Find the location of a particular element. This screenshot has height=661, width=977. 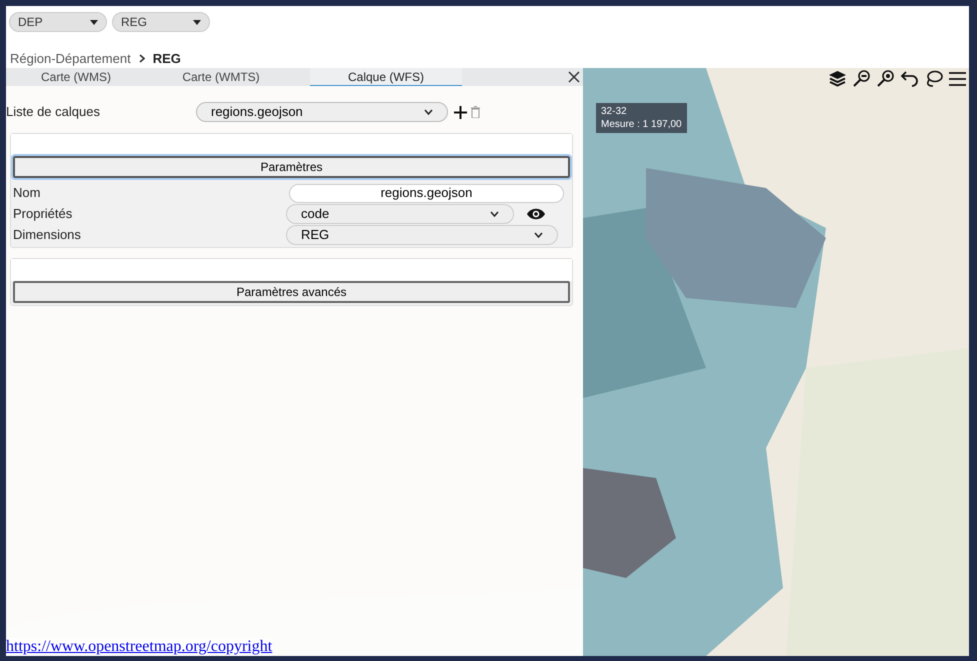

zoom-in-icon is located at coordinates (885, 78).